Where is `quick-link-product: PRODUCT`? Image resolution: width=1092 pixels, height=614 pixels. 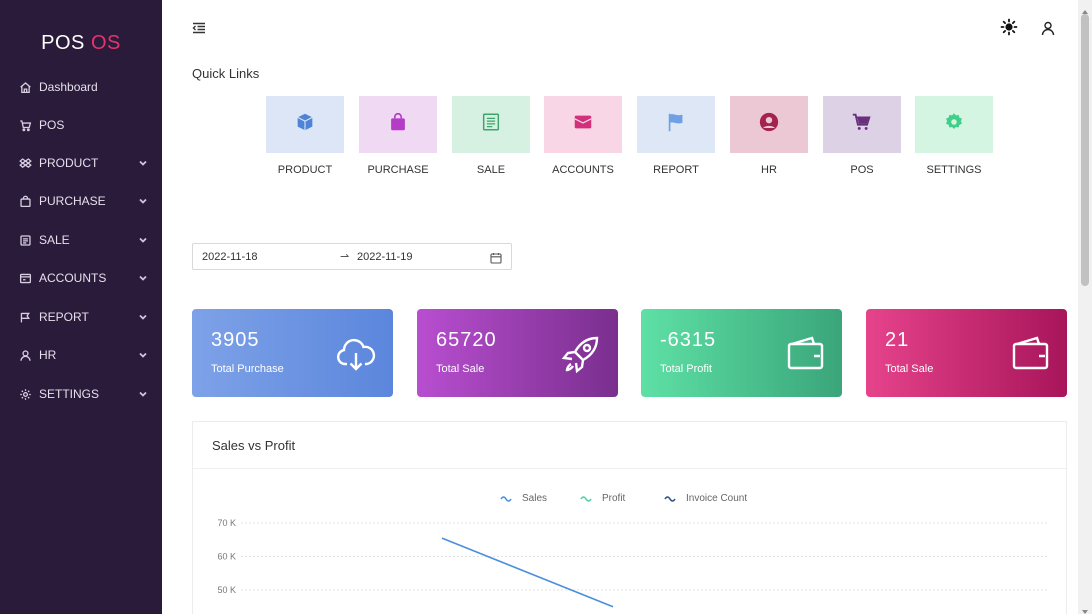 quick-link-product: PRODUCT is located at coordinates (305, 136).